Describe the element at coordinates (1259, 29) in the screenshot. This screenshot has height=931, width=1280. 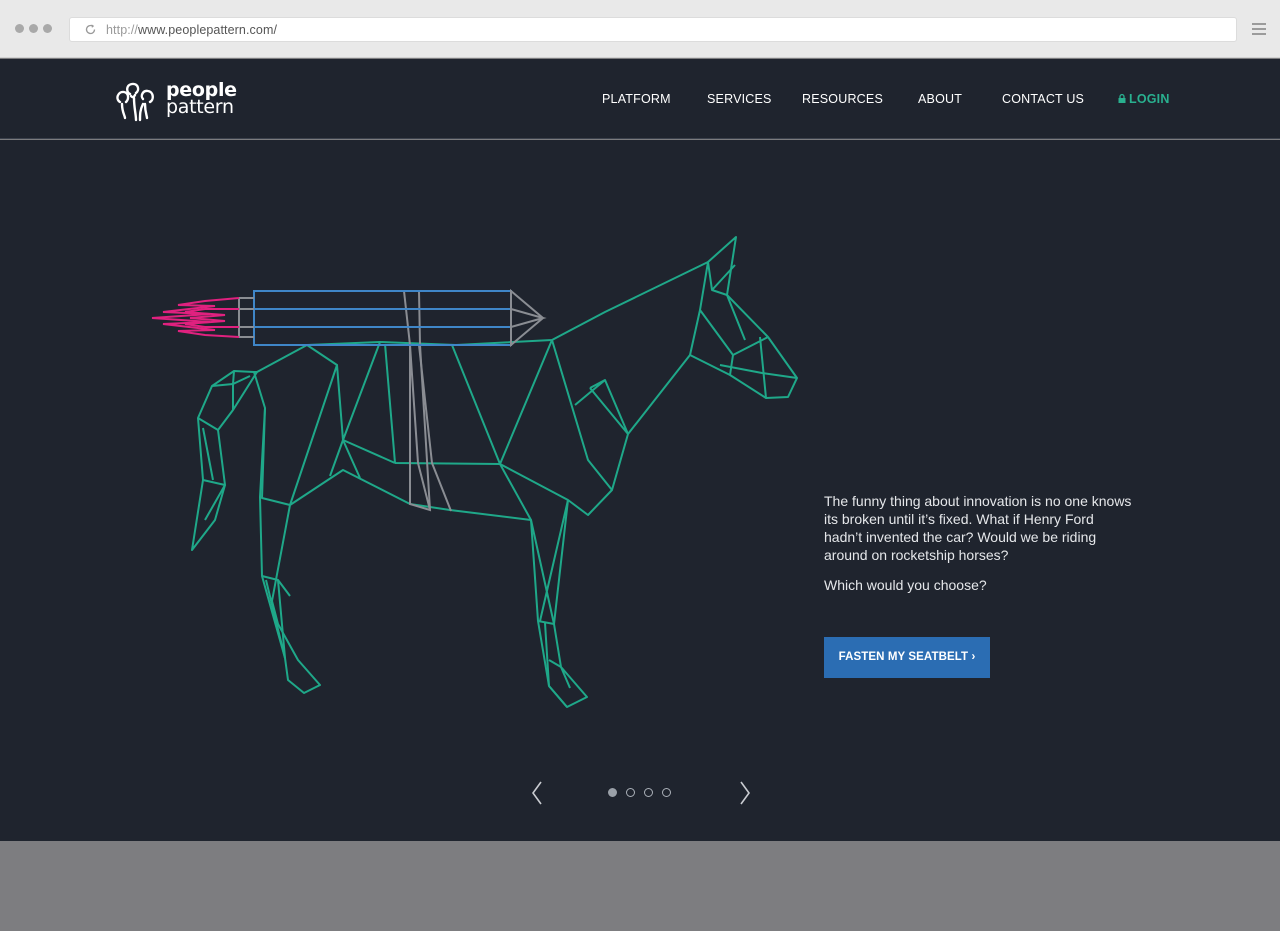
I see `browser-menu-icon` at that location.